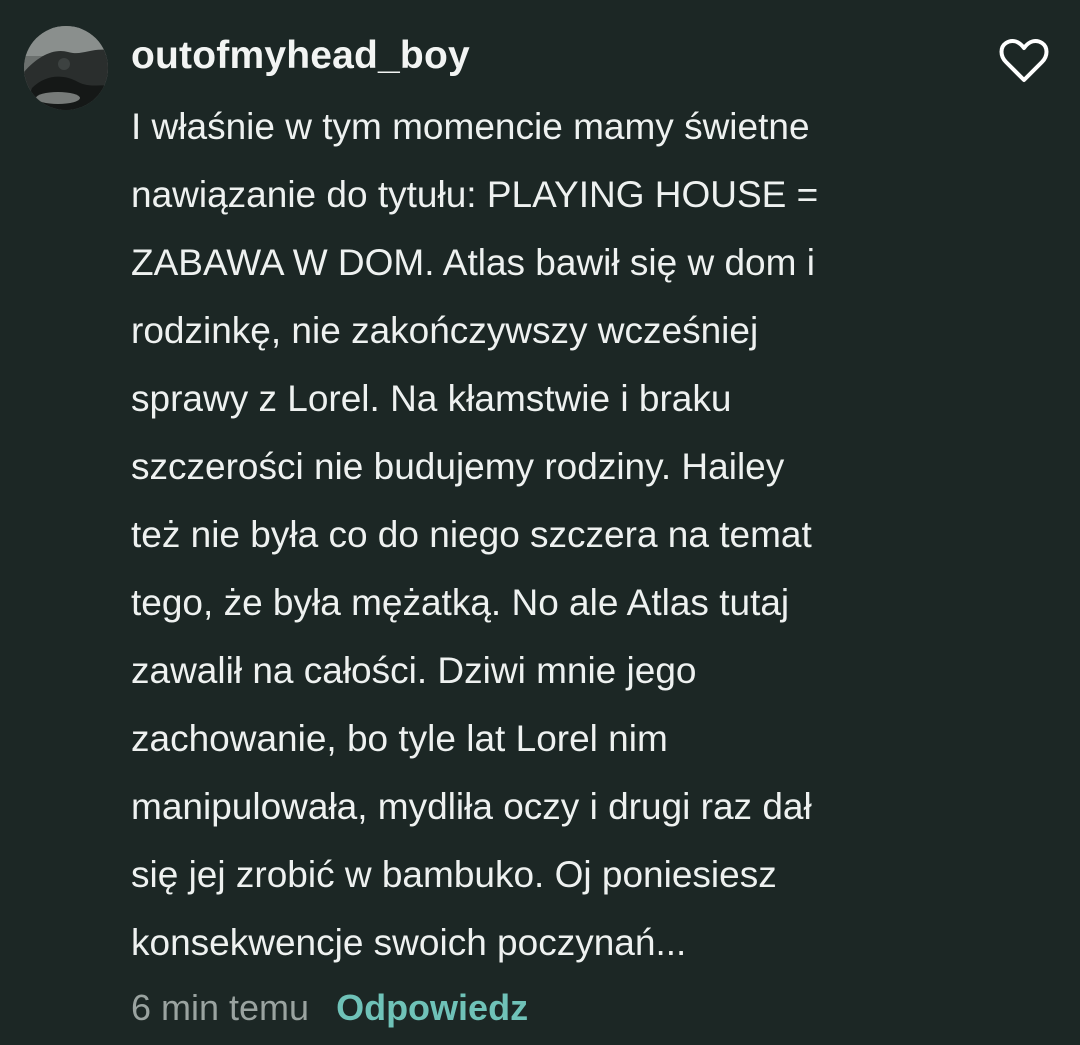 This screenshot has height=1045, width=1080. What do you see at coordinates (445, 330) in the screenshot?
I see `comment-text-line: rodzinkę, nie zakończywszy wcześniej` at bounding box center [445, 330].